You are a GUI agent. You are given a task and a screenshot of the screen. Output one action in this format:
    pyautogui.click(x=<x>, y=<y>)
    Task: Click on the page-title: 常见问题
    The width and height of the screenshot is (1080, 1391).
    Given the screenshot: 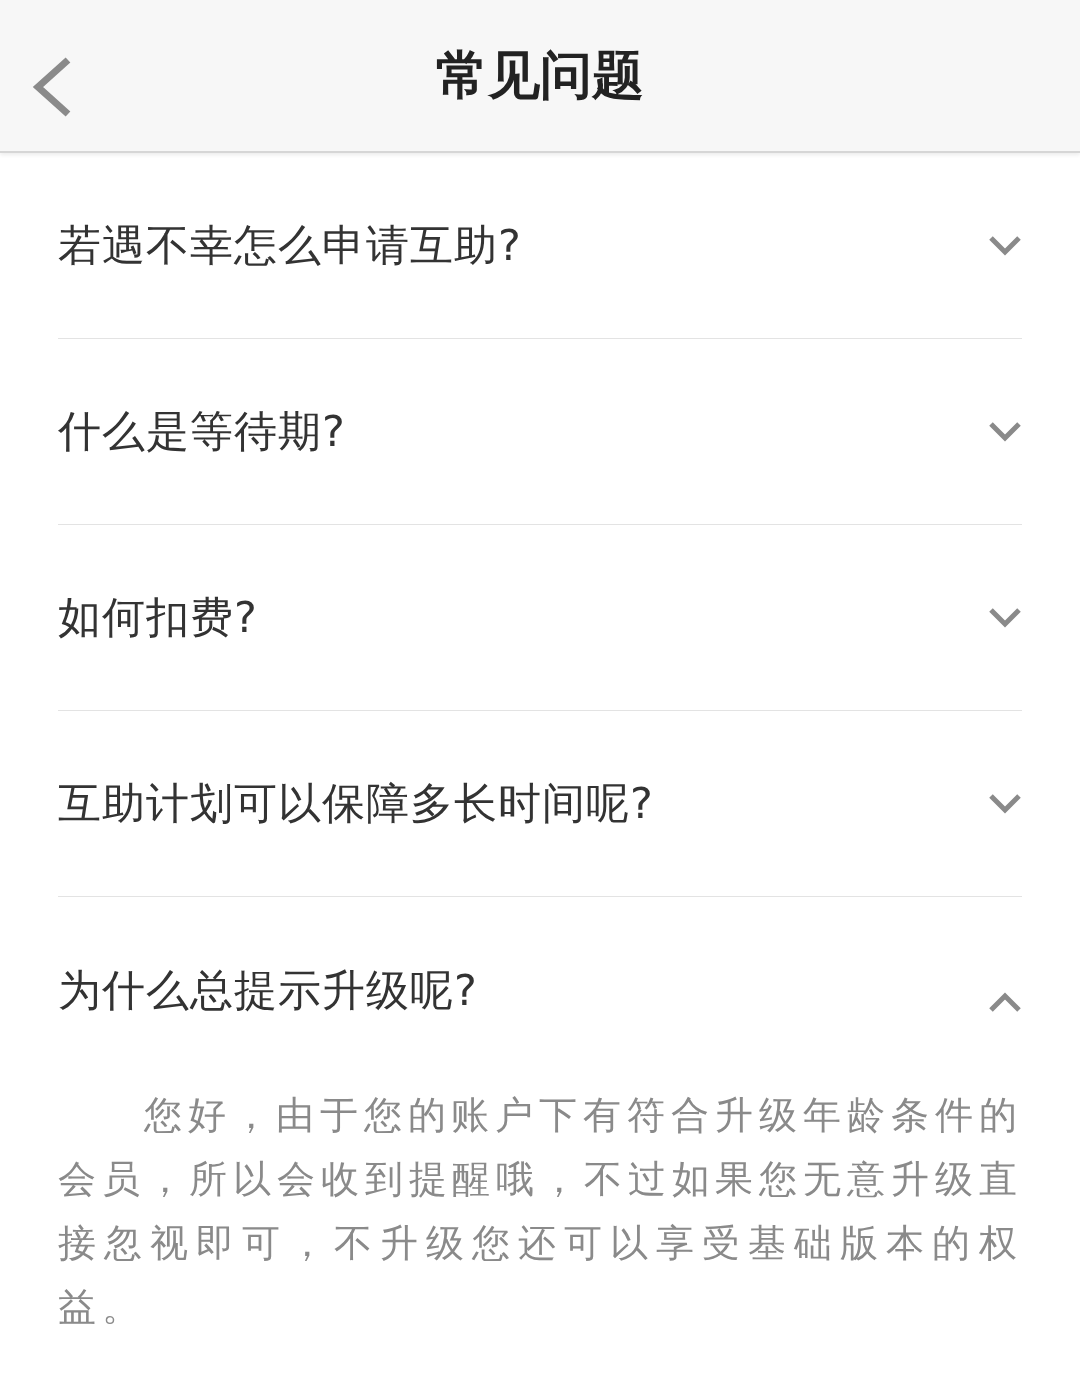 What is the action you would take?
    pyautogui.click(x=540, y=75)
    